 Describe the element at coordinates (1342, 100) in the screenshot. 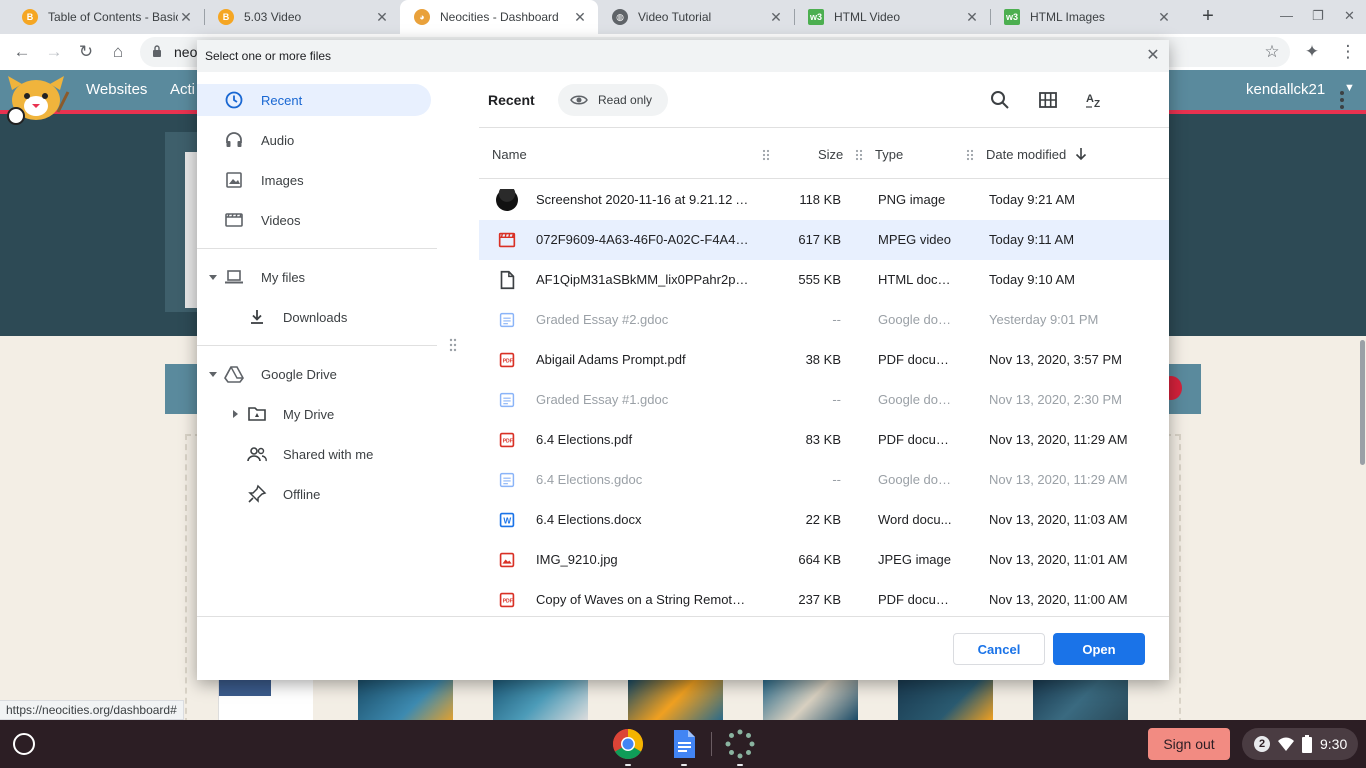

I see `more-vert-icon` at that location.